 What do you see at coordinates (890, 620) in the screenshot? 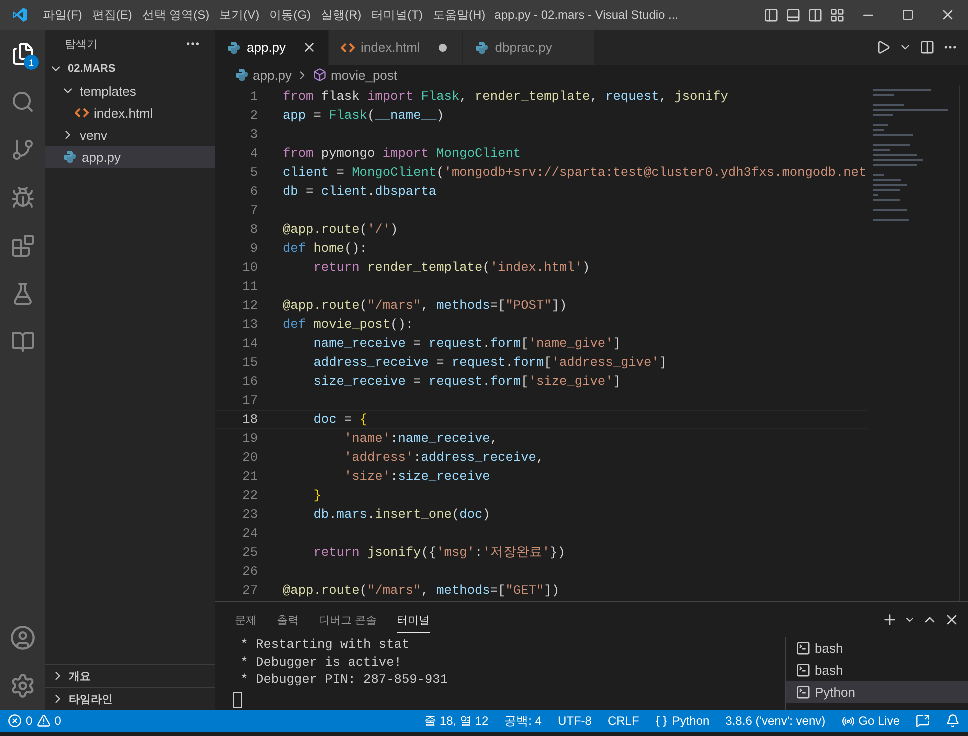
I see `plus-icon` at bounding box center [890, 620].